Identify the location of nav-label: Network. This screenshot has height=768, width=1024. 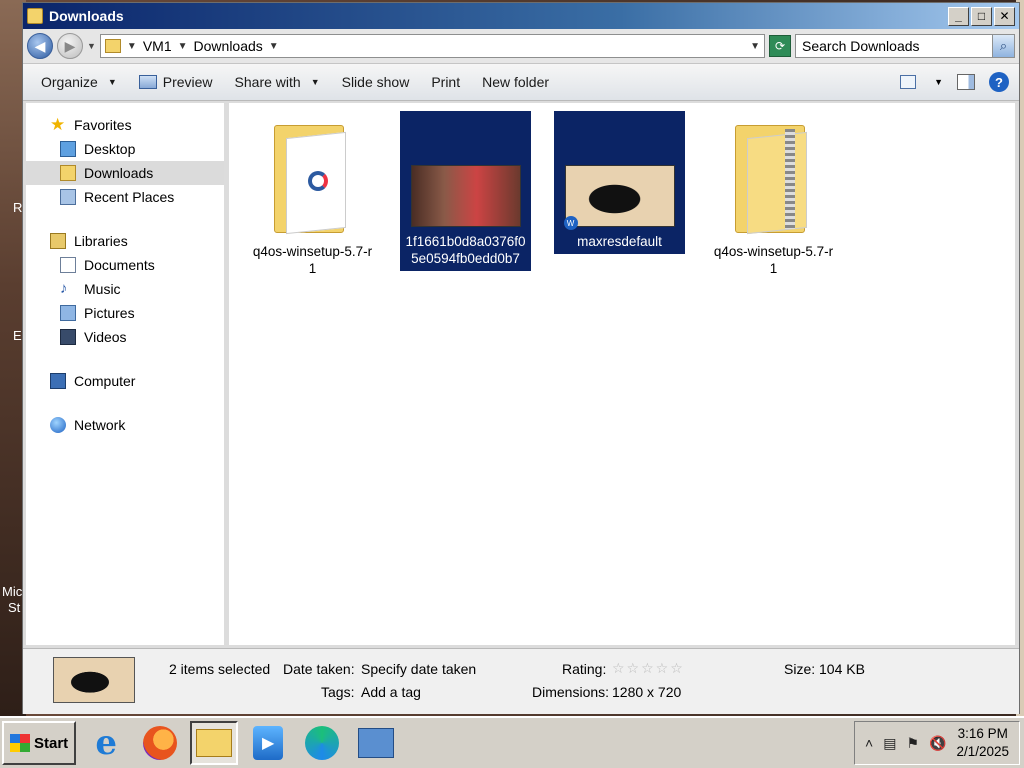
(100, 425).